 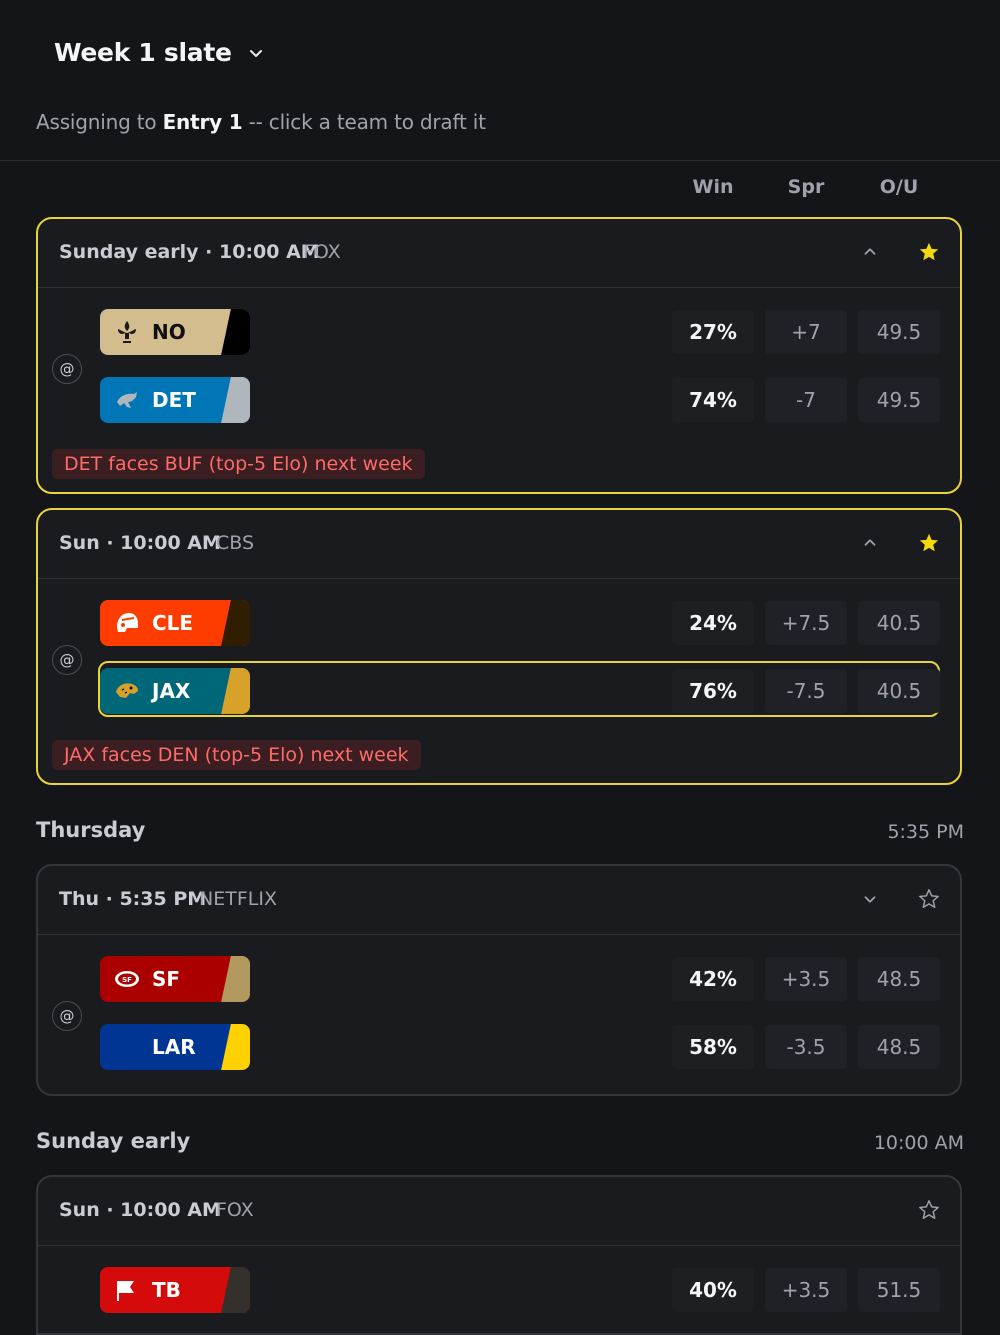 What do you see at coordinates (127, 332) in the screenshot?
I see `fleur-de-lis-icon` at bounding box center [127, 332].